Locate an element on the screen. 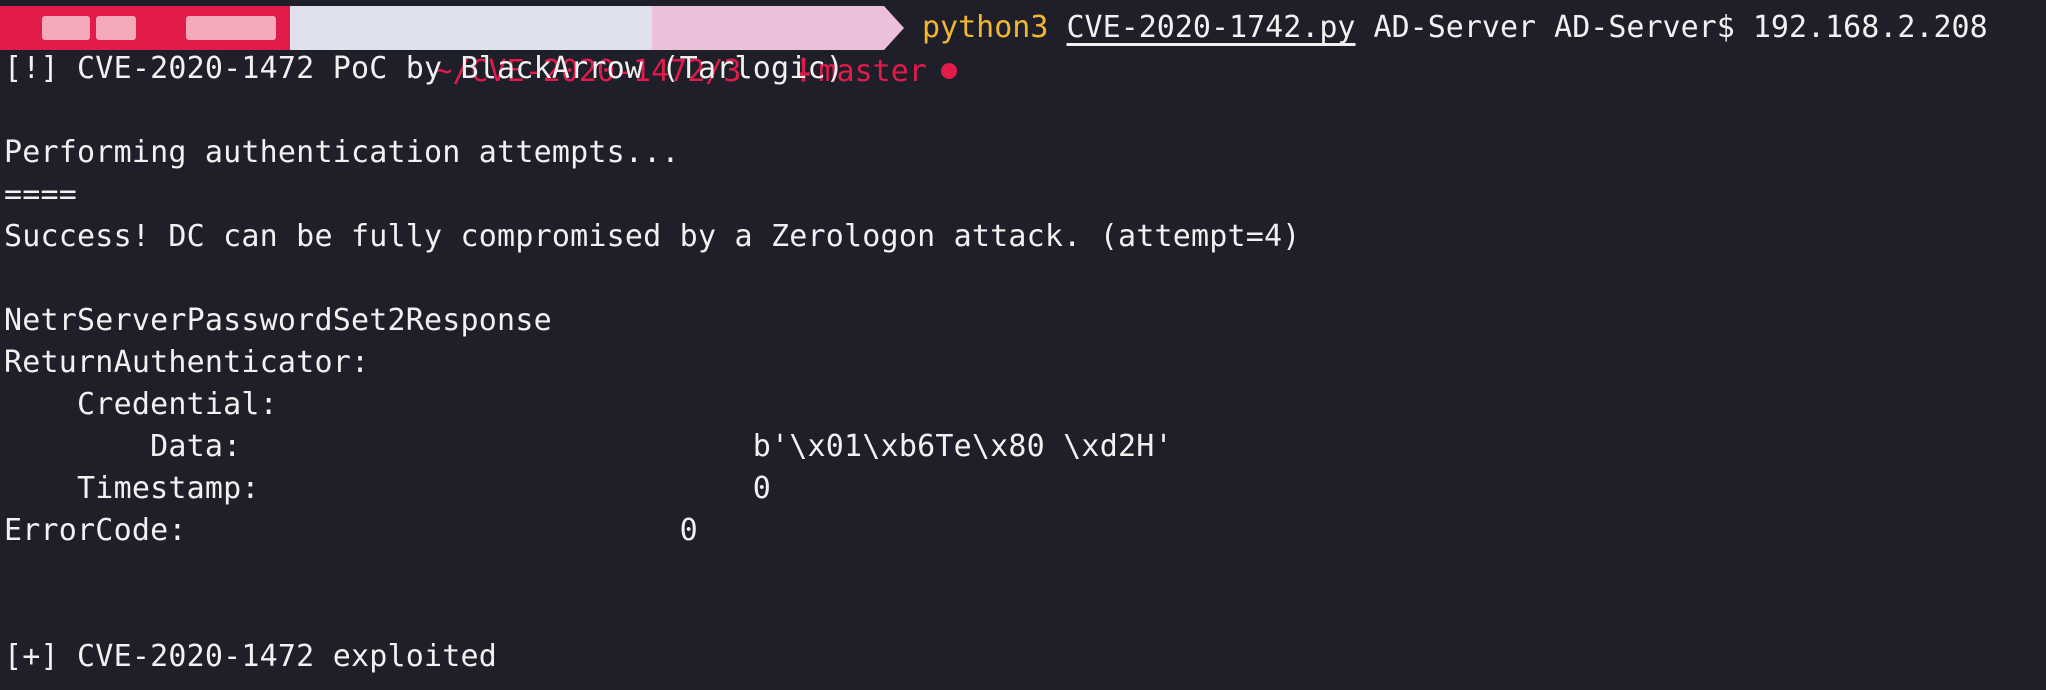 The height and width of the screenshot is (690, 2046). output-return-authenticator: ReturnAuthenticator: is located at coordinates (187, 362).